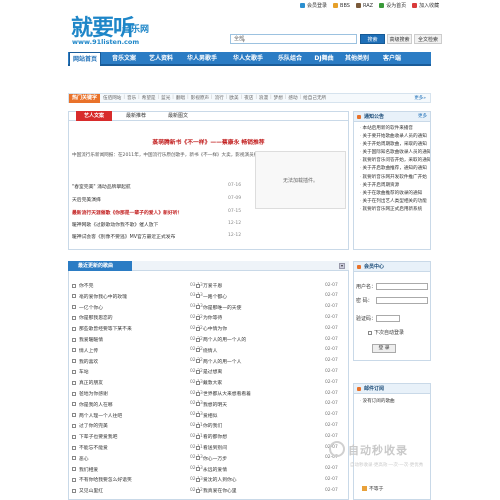 Image resolution: width=500 pixels, height=500 pixels. Describe the element at coordinates (223, 393) in the screenshot. I see `song-item: 世界都从大来想看看着` at that location.